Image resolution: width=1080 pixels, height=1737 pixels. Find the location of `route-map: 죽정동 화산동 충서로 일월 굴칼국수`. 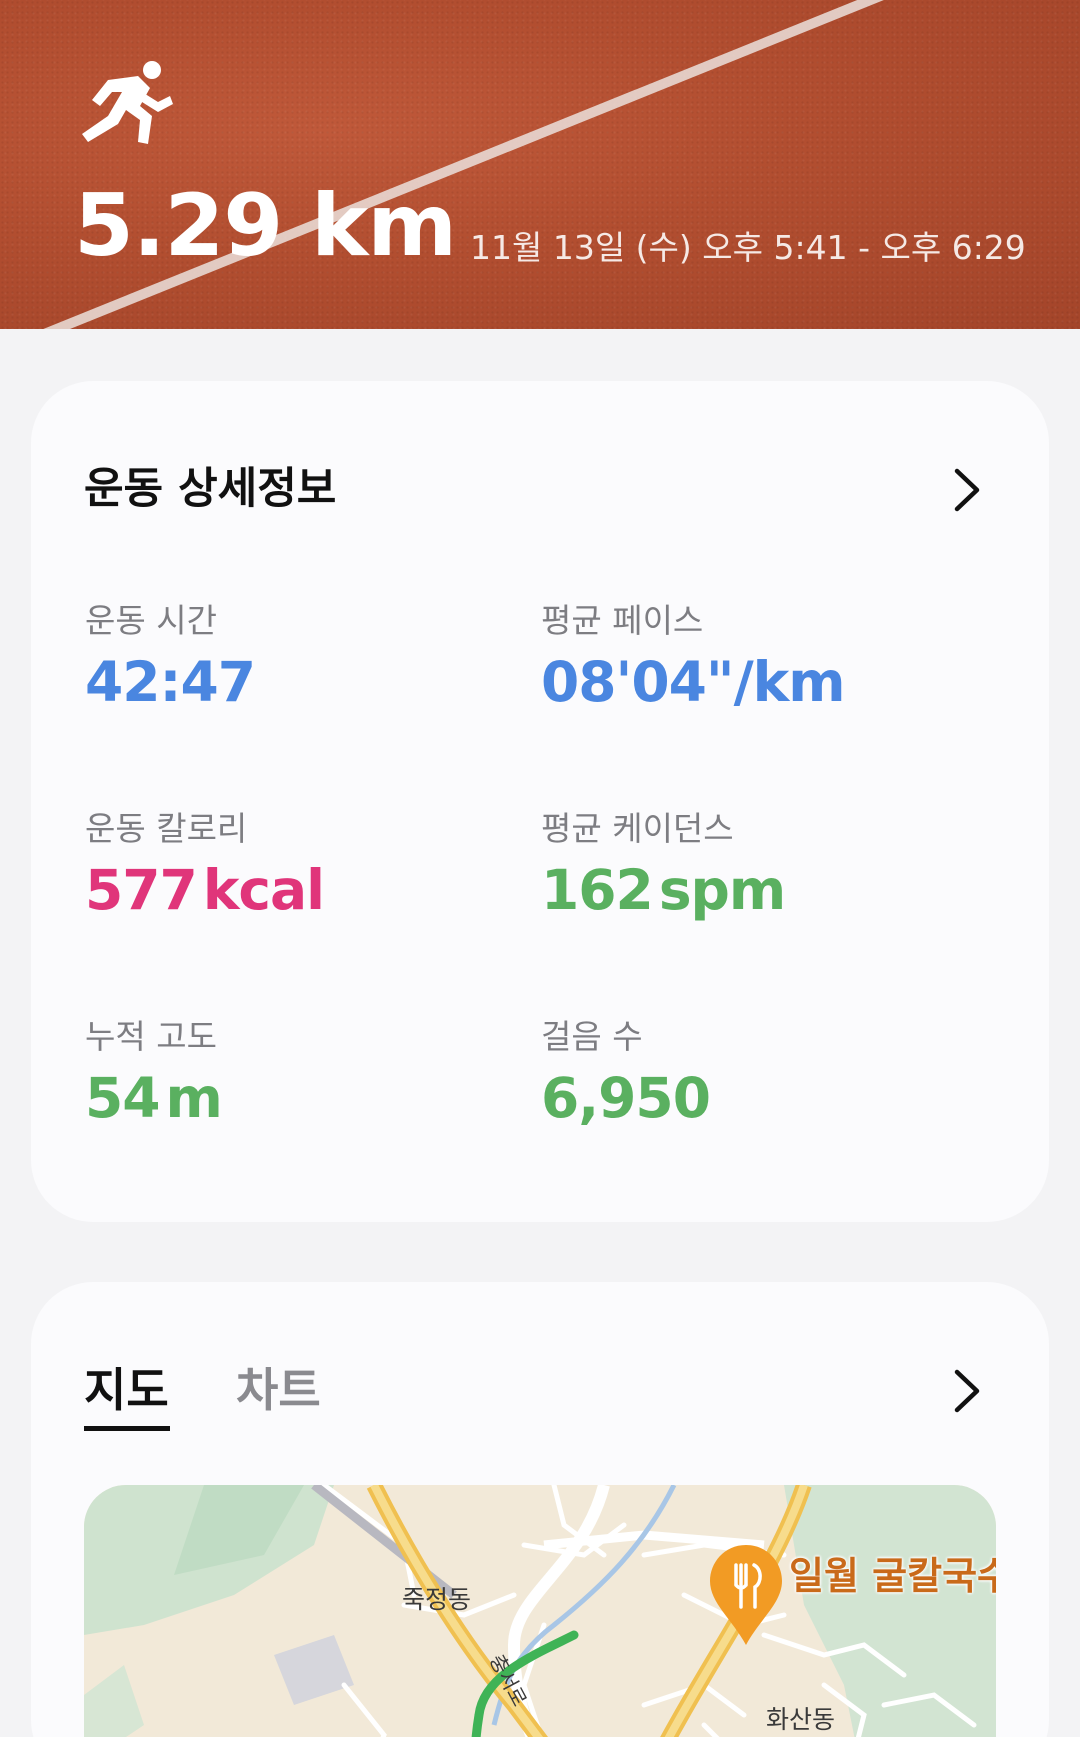

route-map: 죽정동 화산동 충서로 일월 굴칼국수 is located at coordinates (540, 1611).